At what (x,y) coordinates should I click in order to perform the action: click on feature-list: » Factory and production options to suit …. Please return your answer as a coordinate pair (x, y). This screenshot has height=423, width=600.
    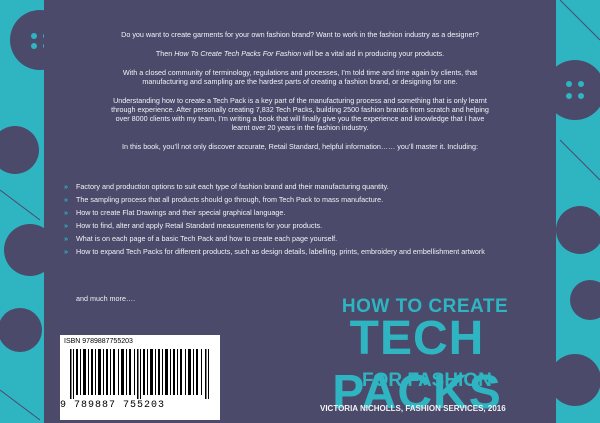
    Looking at the image, I should click on (299, 221).